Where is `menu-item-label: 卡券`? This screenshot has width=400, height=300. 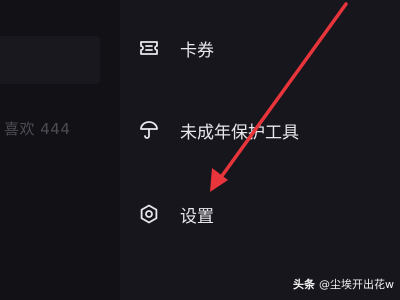 menu-item-label: 卡券 is located at coordinates (197, 50).